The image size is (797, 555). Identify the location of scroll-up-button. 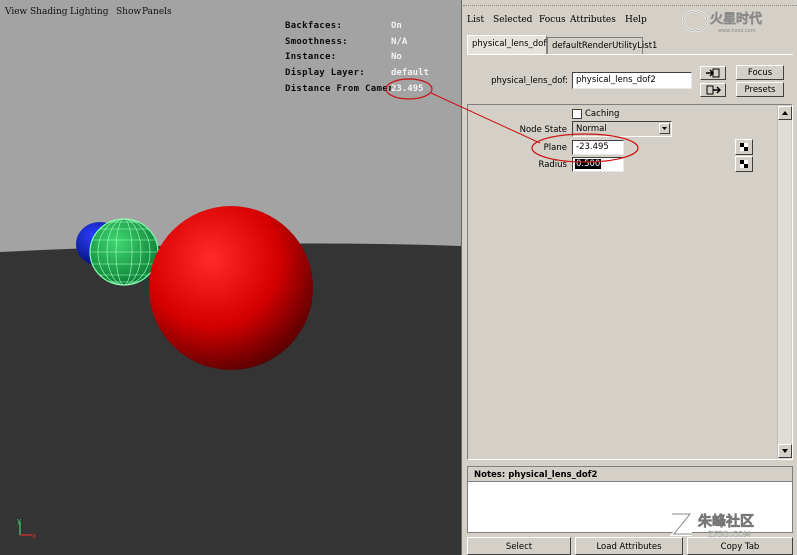
(785, 113).